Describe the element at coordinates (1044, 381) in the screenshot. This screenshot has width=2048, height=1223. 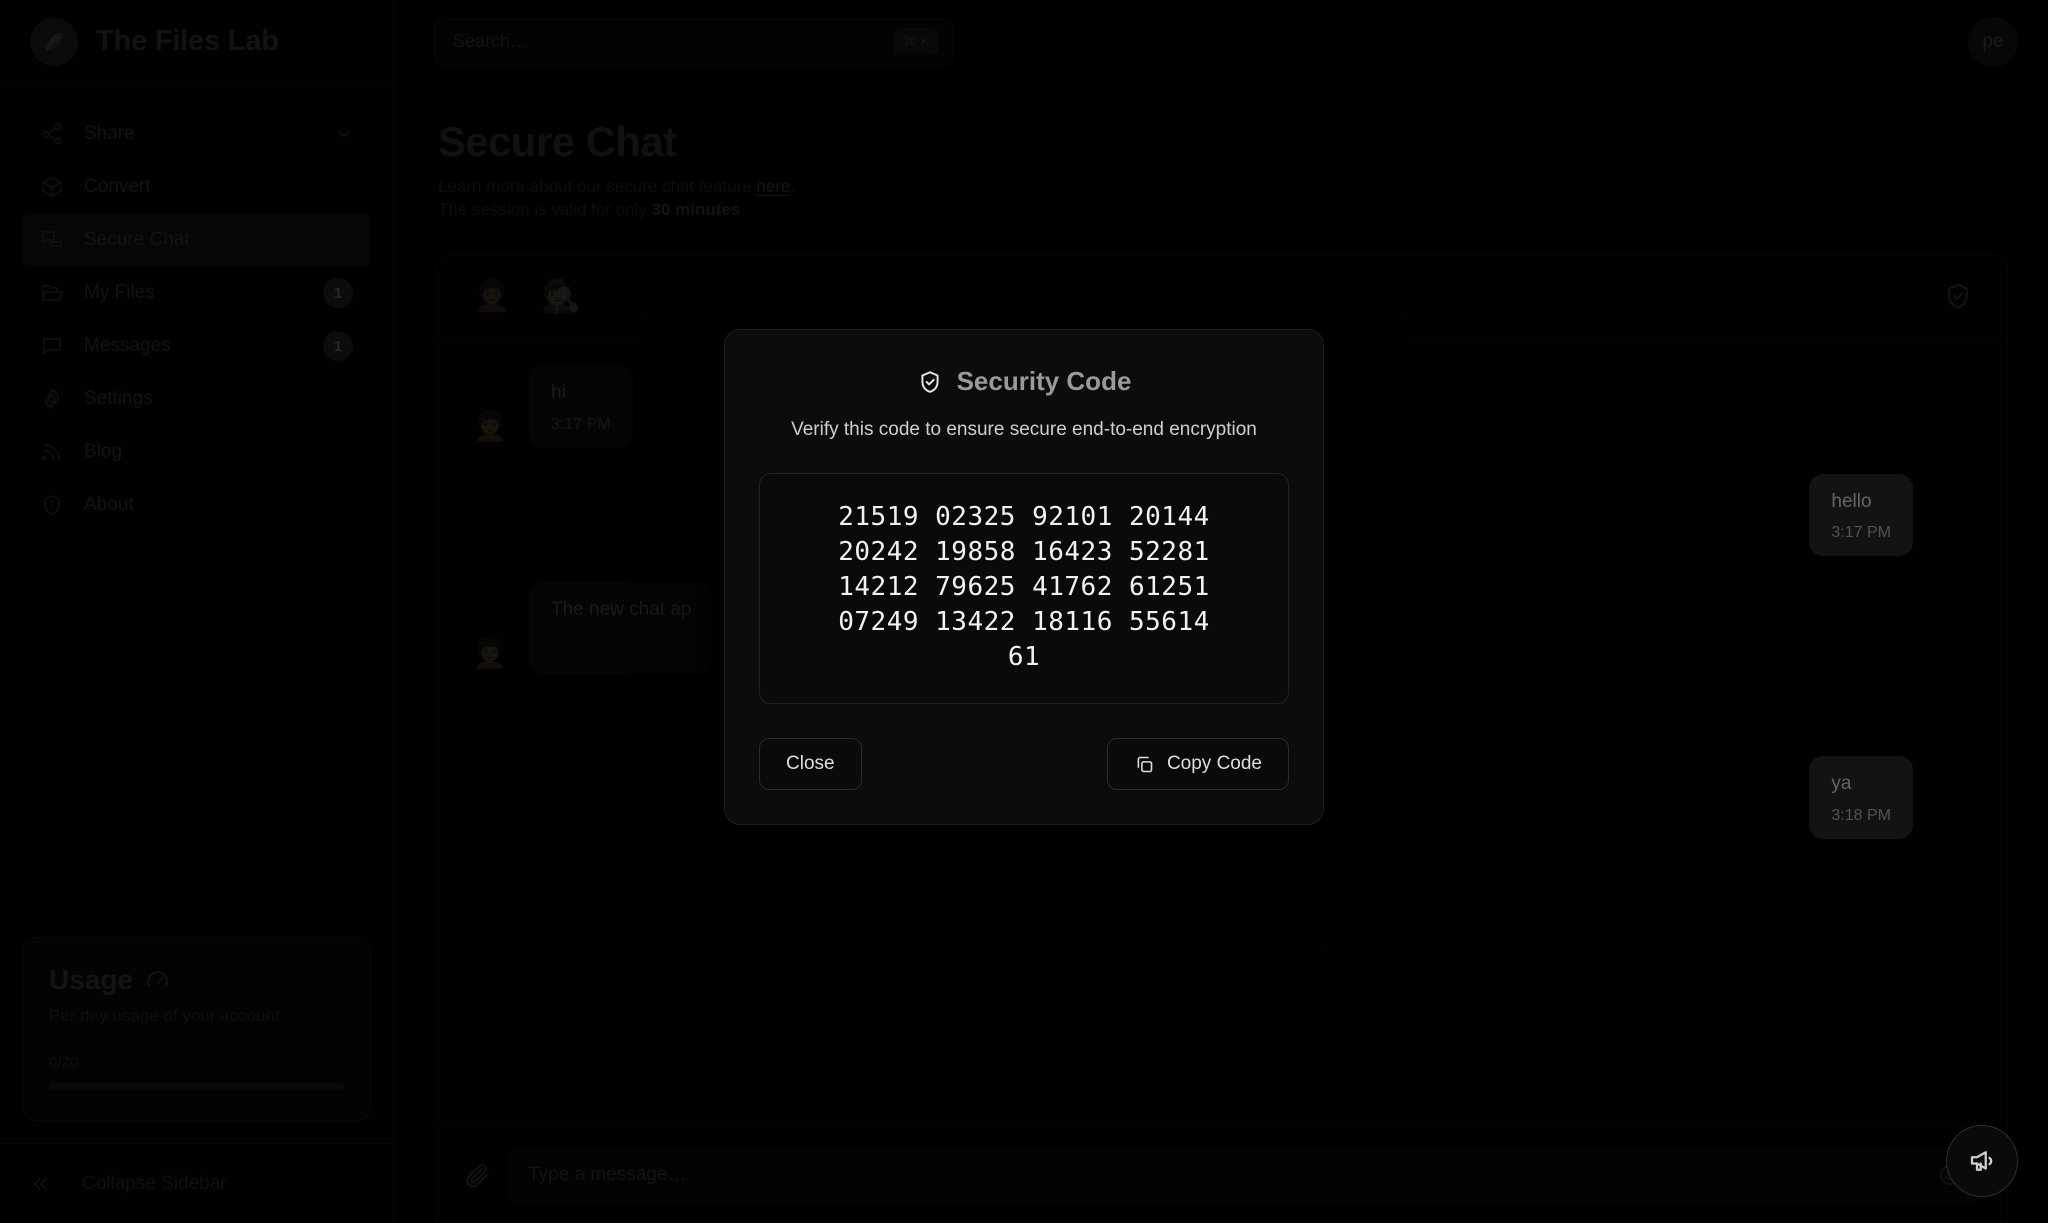
I see `modal-title: Security Code` at that location.